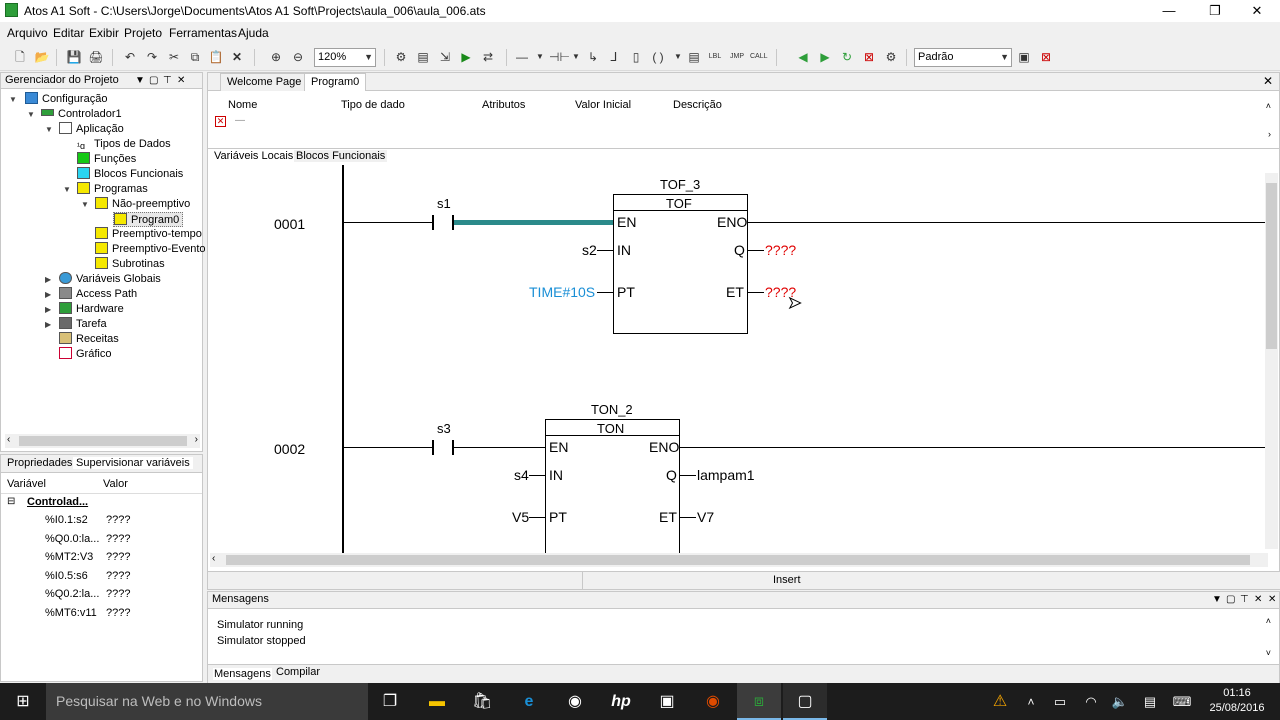 This screenshot has height=720, width=1280. Describe the element at coordinates (1217, 599) in the screenshot. I see `pane-dropdown-icon: ▼` at that location.